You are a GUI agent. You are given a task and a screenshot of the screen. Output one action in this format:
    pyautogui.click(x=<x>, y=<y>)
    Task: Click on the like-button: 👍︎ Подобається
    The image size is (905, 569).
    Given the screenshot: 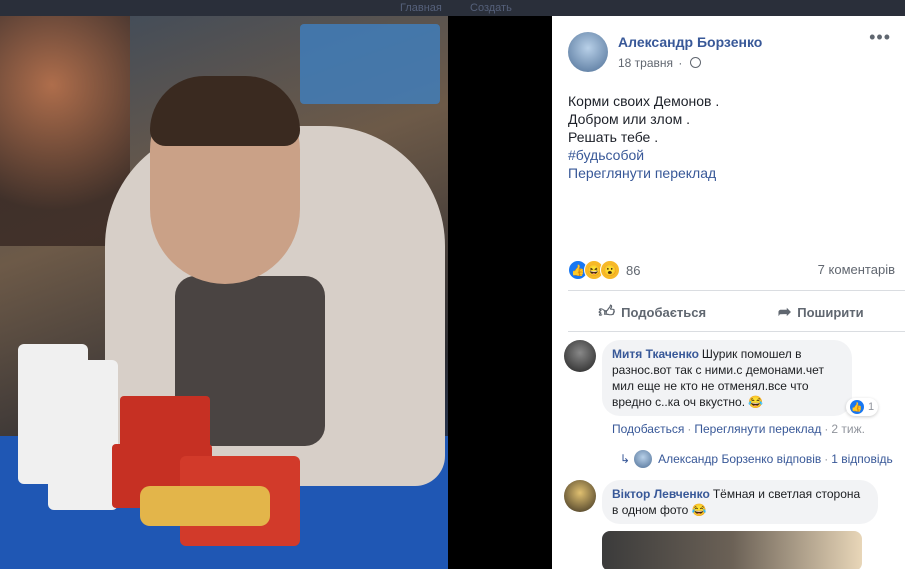 What is the action you would take?
    pyautogui.click(x=652, y=312)
    